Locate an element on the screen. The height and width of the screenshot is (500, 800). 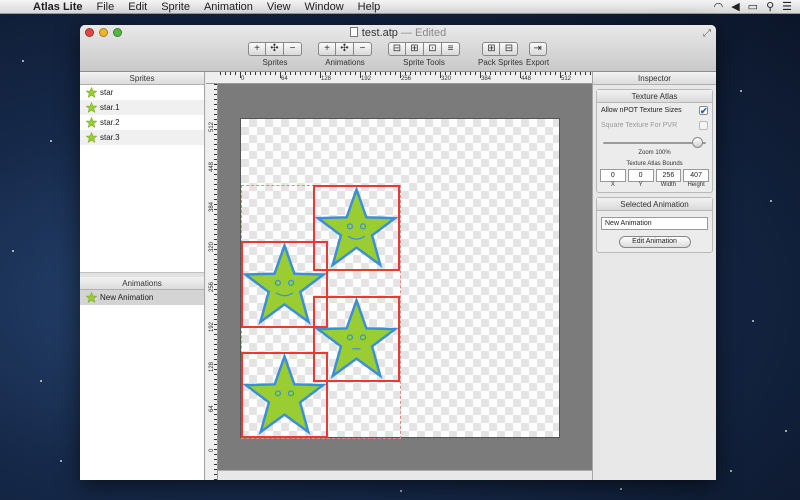
zoom-slider-track is located at coordinates (654, 143).